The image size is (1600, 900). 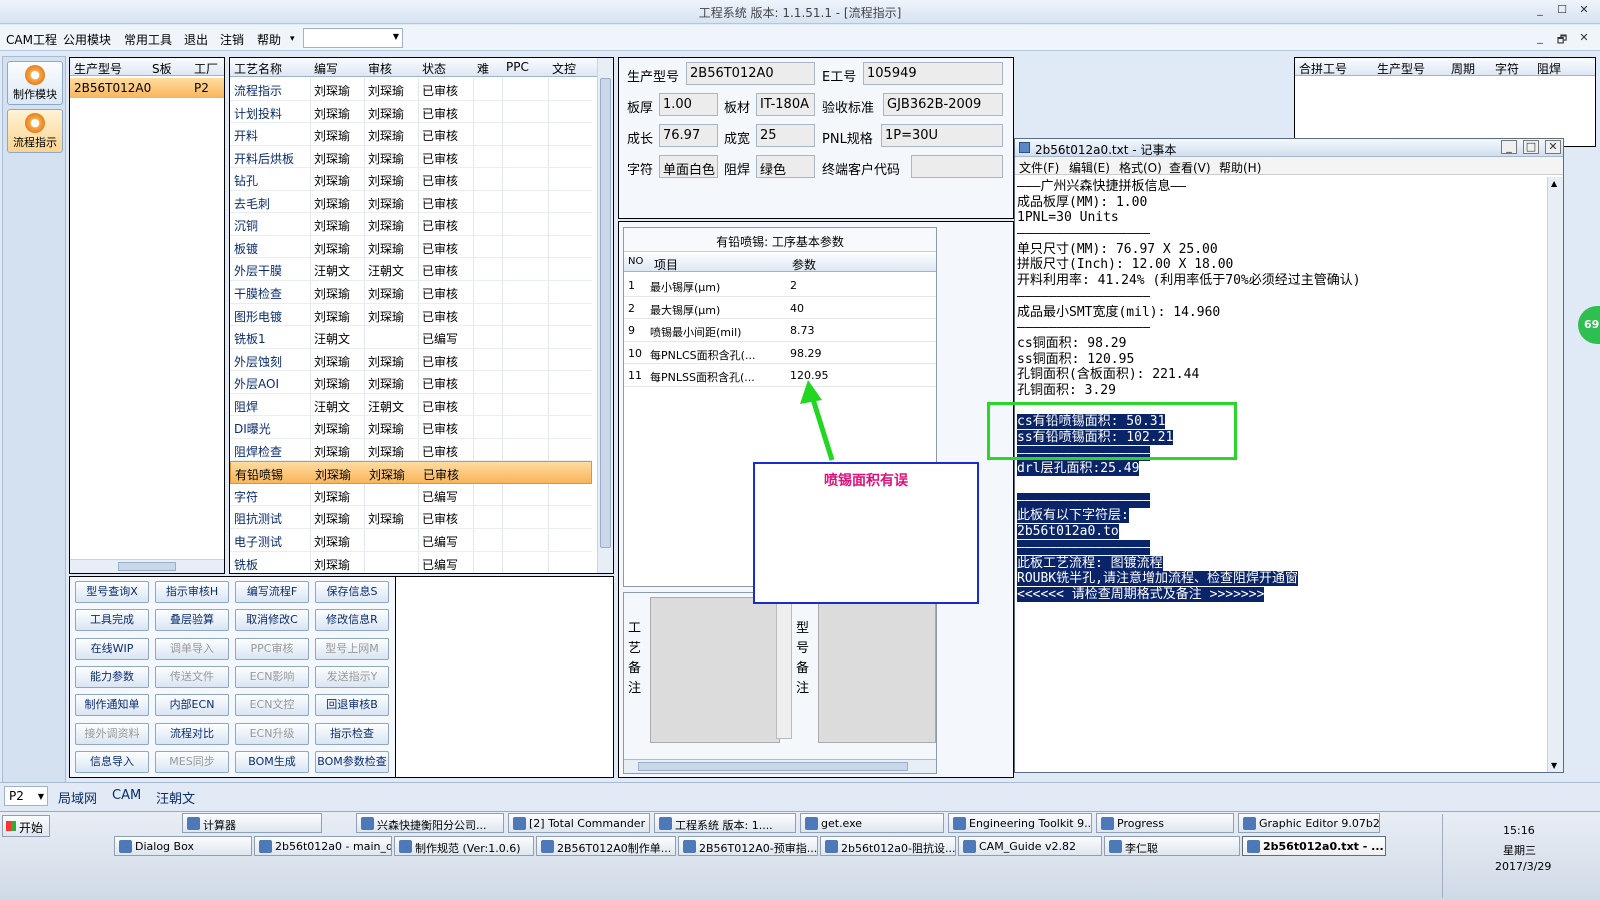 I want to click on soldermask-field: 绿色, so click(x=785, y=166).